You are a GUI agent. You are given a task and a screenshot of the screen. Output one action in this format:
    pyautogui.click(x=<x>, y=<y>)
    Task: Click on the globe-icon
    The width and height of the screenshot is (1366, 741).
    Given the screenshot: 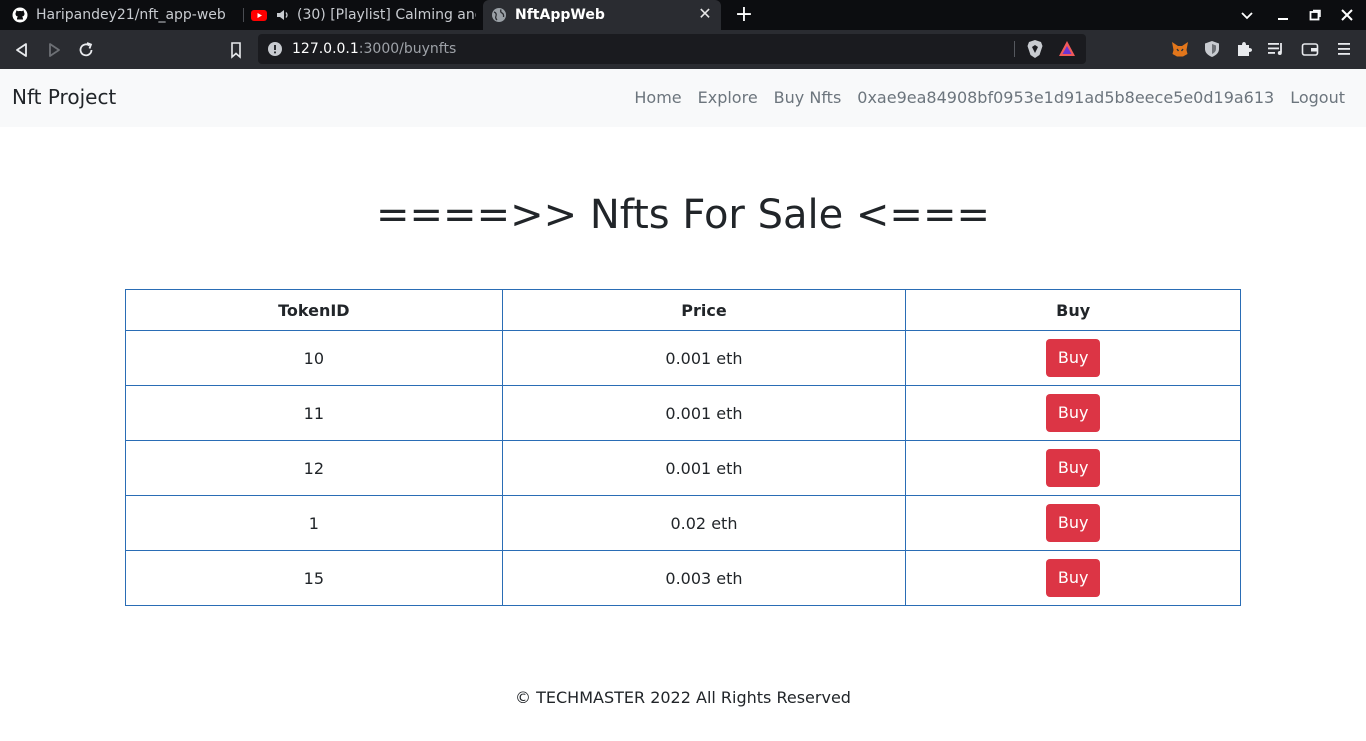 What is the action you would take?
    pyautogui.click(x=499, y=15)
    